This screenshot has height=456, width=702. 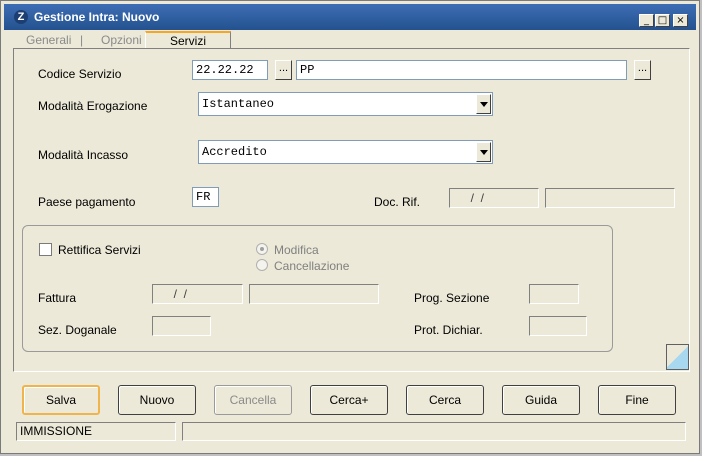 What do you see at coordinates (83, 155) in the screenshot?
I see `modalita-incasso-label: Modalità Incasso` at bounding box center [83, 155].